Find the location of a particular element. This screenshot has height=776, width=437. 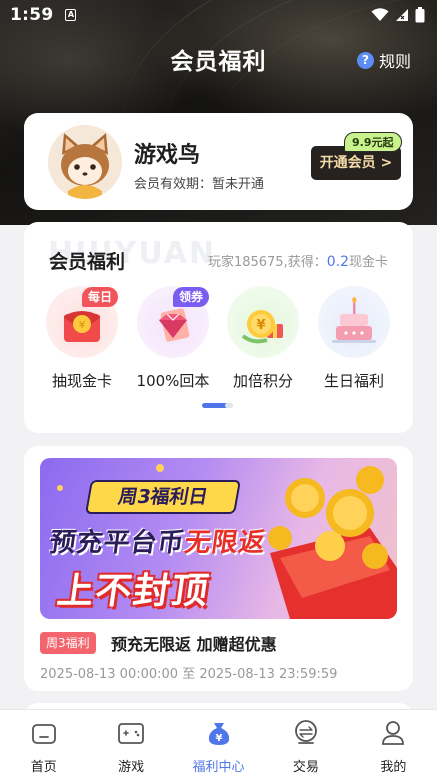

tab-home: 首页 is located at coordinates (43, 743).